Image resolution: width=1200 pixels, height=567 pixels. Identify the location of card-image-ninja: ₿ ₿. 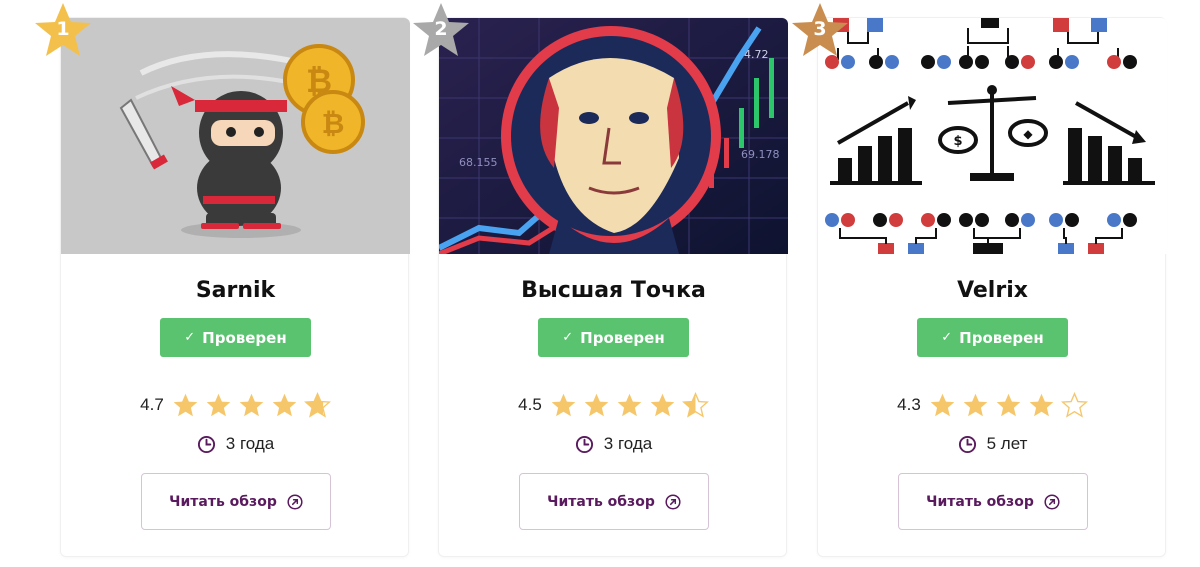
(235, 136).